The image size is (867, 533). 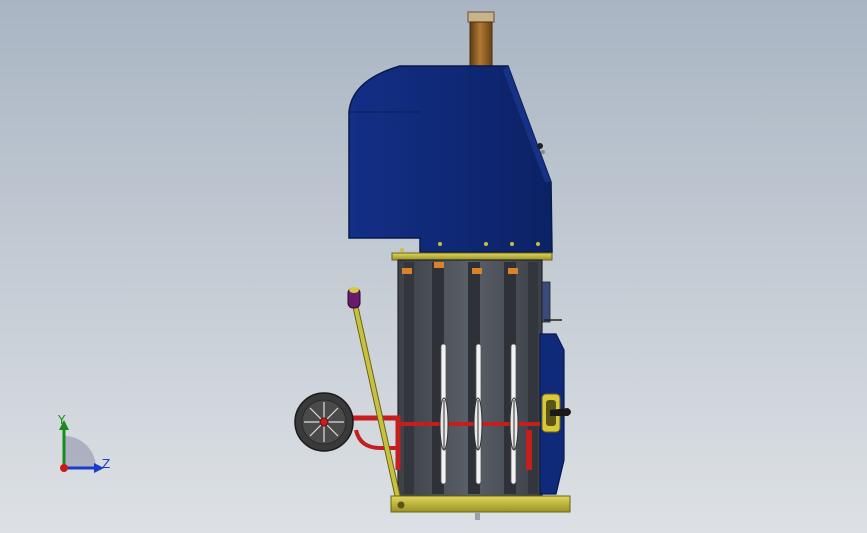 I want to click on press-chamber-frame, so click(x=470, y=378).